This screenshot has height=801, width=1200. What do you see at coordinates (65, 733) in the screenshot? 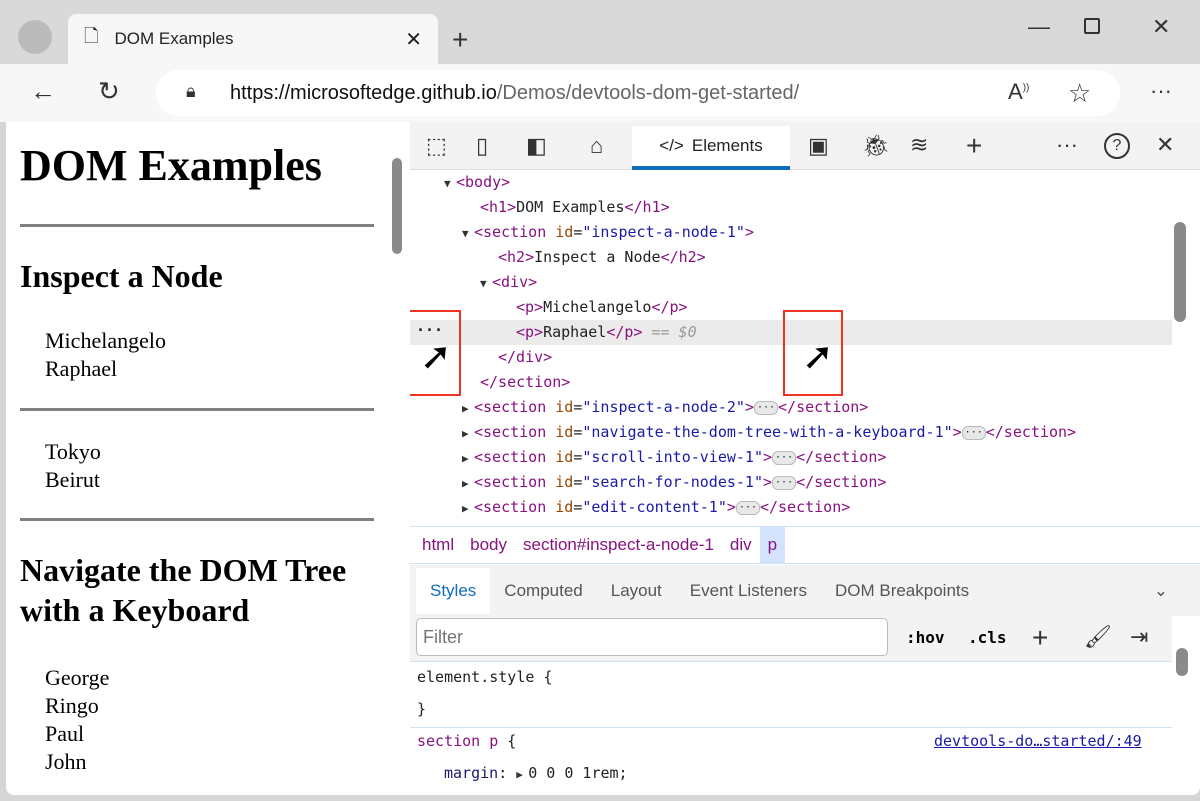
I see `list-item: Paul` at bounding box center [65, 733].